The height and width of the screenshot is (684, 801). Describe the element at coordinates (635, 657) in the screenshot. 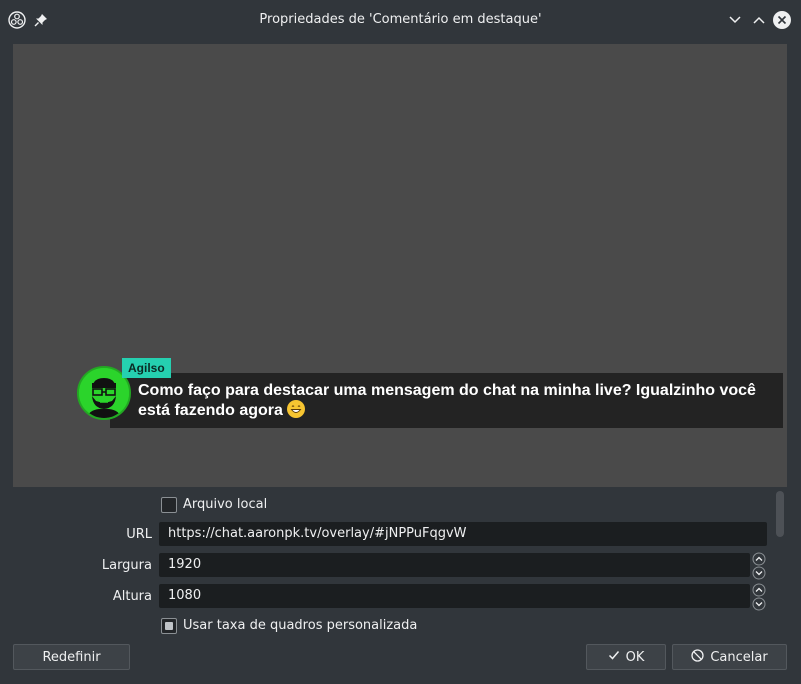

I see `ok-button-label: OK` at that location.